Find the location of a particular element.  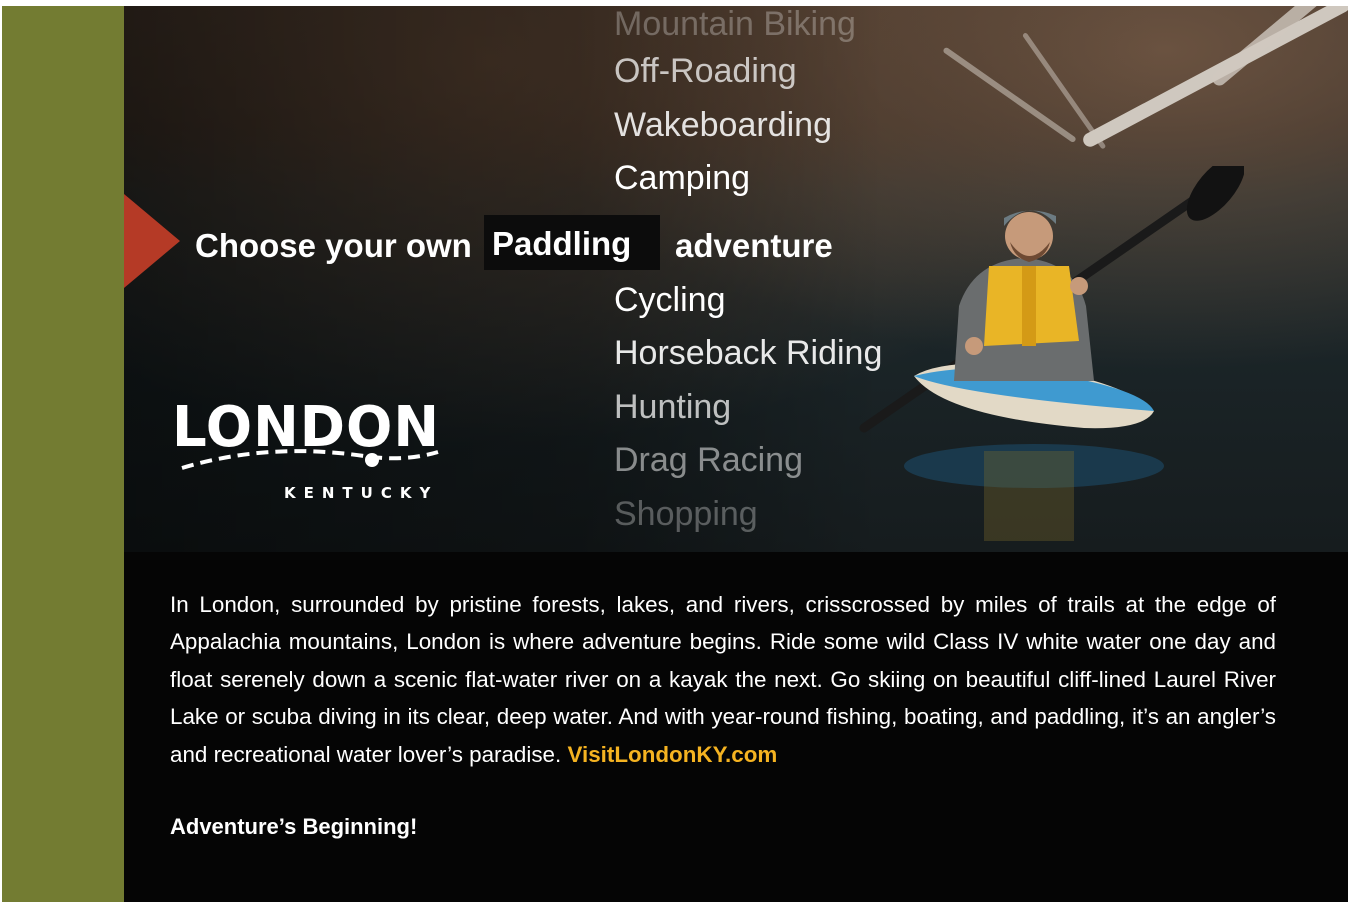

activity-option: Horseback Riding is located at coordinates (748, 353).